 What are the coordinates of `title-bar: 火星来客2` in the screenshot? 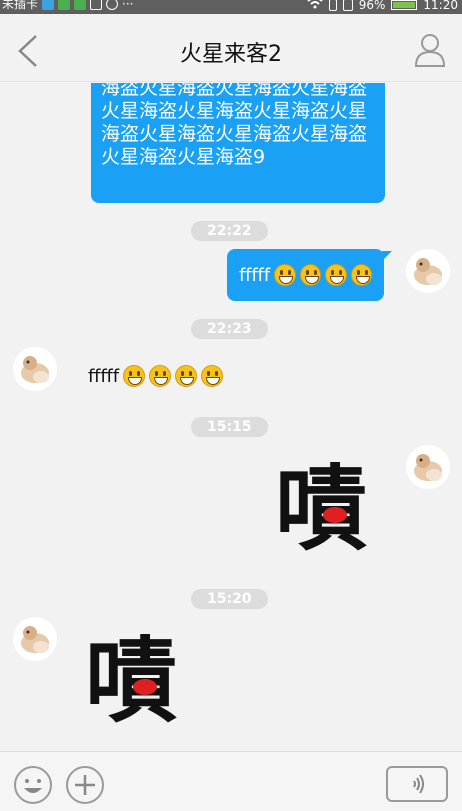 It's located at (231, 48).